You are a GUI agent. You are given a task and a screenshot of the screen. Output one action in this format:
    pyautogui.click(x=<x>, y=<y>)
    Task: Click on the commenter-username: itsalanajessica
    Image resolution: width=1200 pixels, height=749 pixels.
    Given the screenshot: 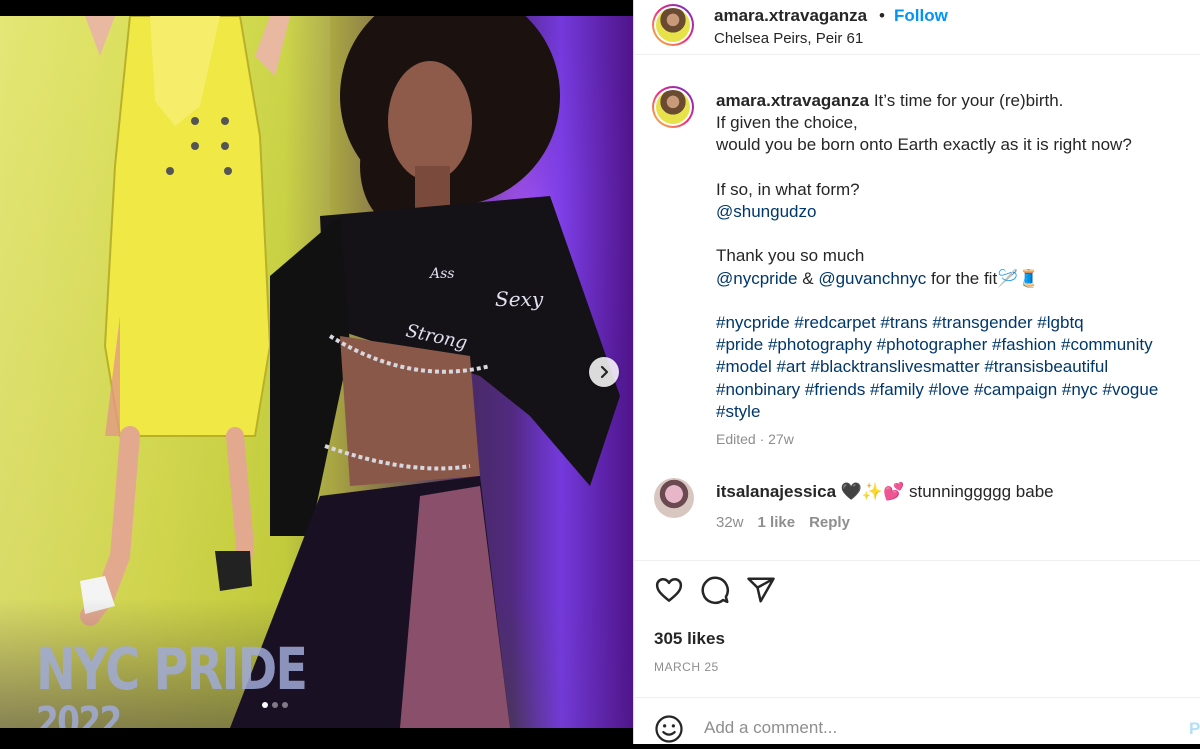 What is the action you would take?
    pyautogui.click(x=776, y=491)
    